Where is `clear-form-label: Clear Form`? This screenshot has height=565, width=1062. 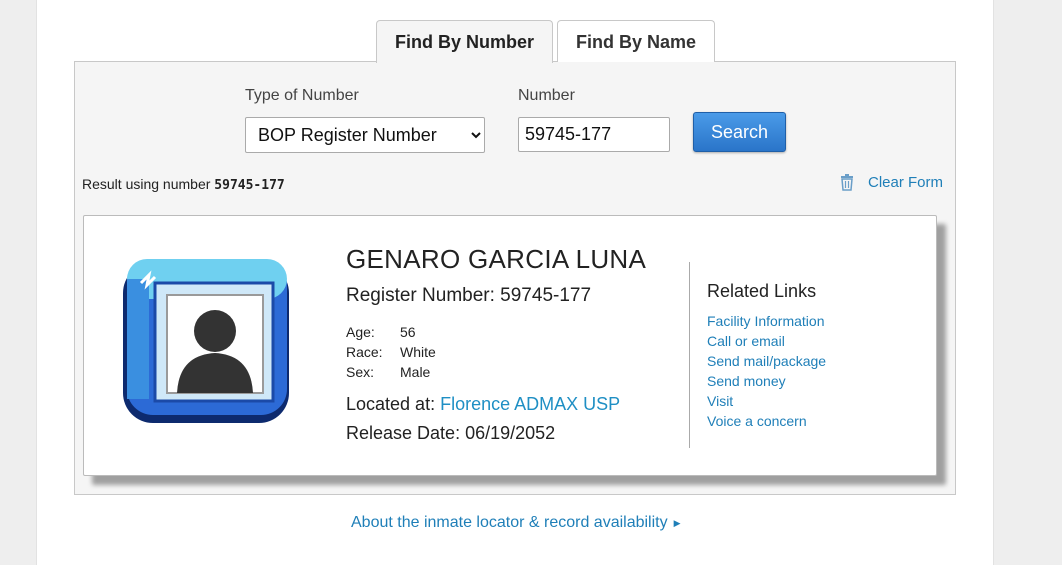 clear-form-label: Clear Form is located at coordinates (906, 182).